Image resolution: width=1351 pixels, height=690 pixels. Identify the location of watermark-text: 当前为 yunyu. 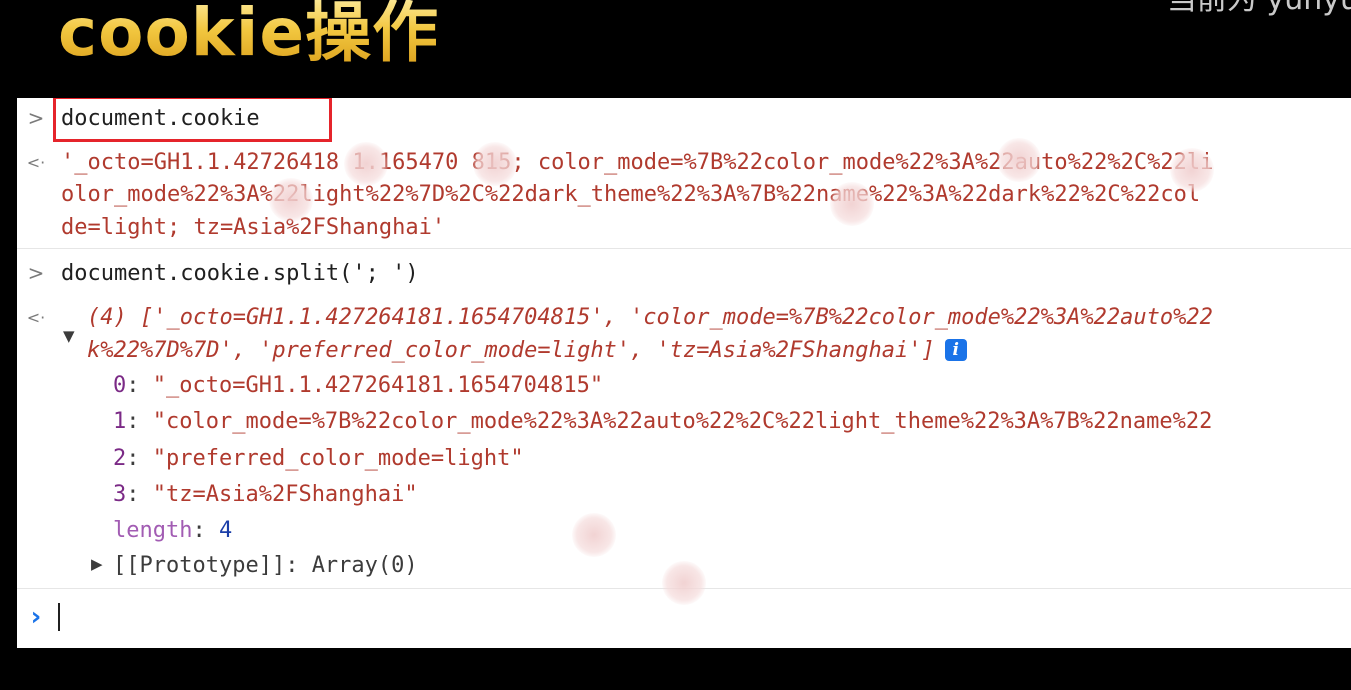
(1259, 9).